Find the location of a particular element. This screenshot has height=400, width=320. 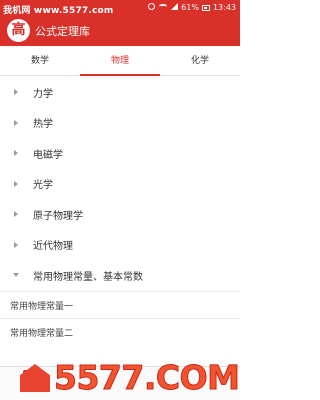

status-icons is located at coordinates (163, 6).